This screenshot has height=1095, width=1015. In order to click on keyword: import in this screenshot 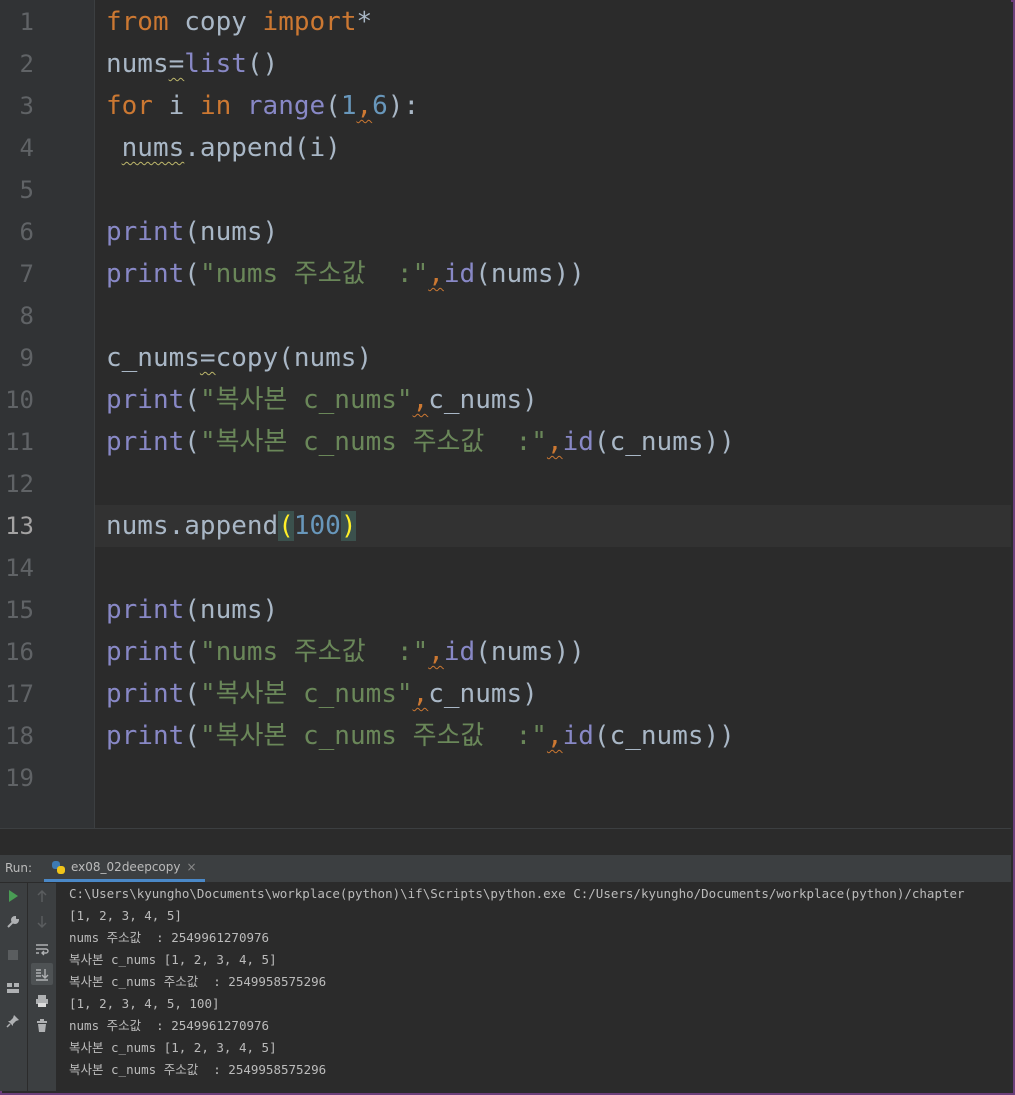, I will do `click(309, 22)`.